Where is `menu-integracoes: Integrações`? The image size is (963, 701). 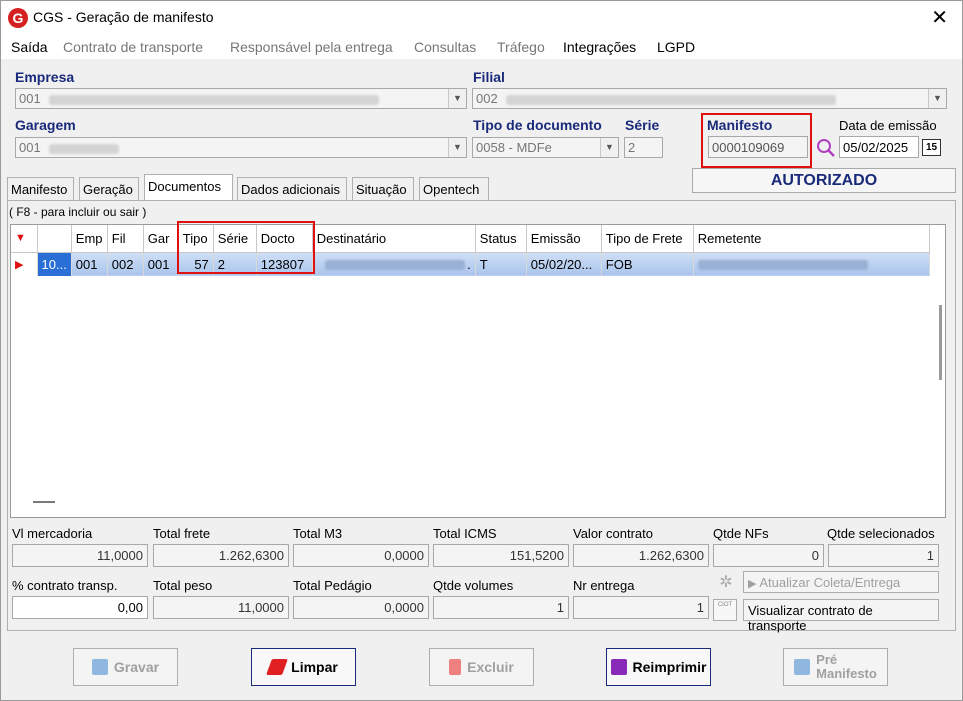 menu-integracoes: Integrações is located at coordinates (599, 47).